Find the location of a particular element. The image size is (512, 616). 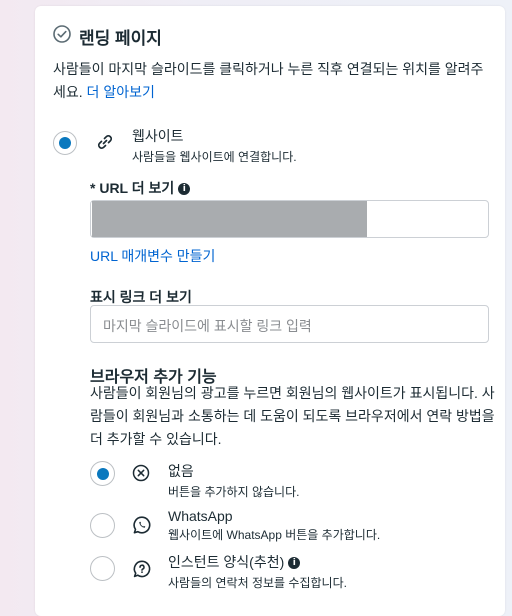

instant-form-option: 인스턴트 양식(추천) i 사람들의 연락처 정보를 수집합니다. is located at coordinates (257, 571).